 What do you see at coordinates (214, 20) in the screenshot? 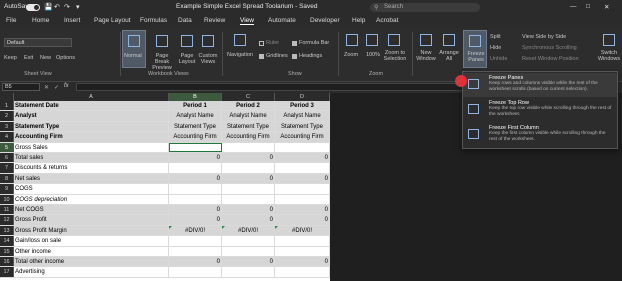
I see `tab-review: Review` at bounding box center [214, 20].